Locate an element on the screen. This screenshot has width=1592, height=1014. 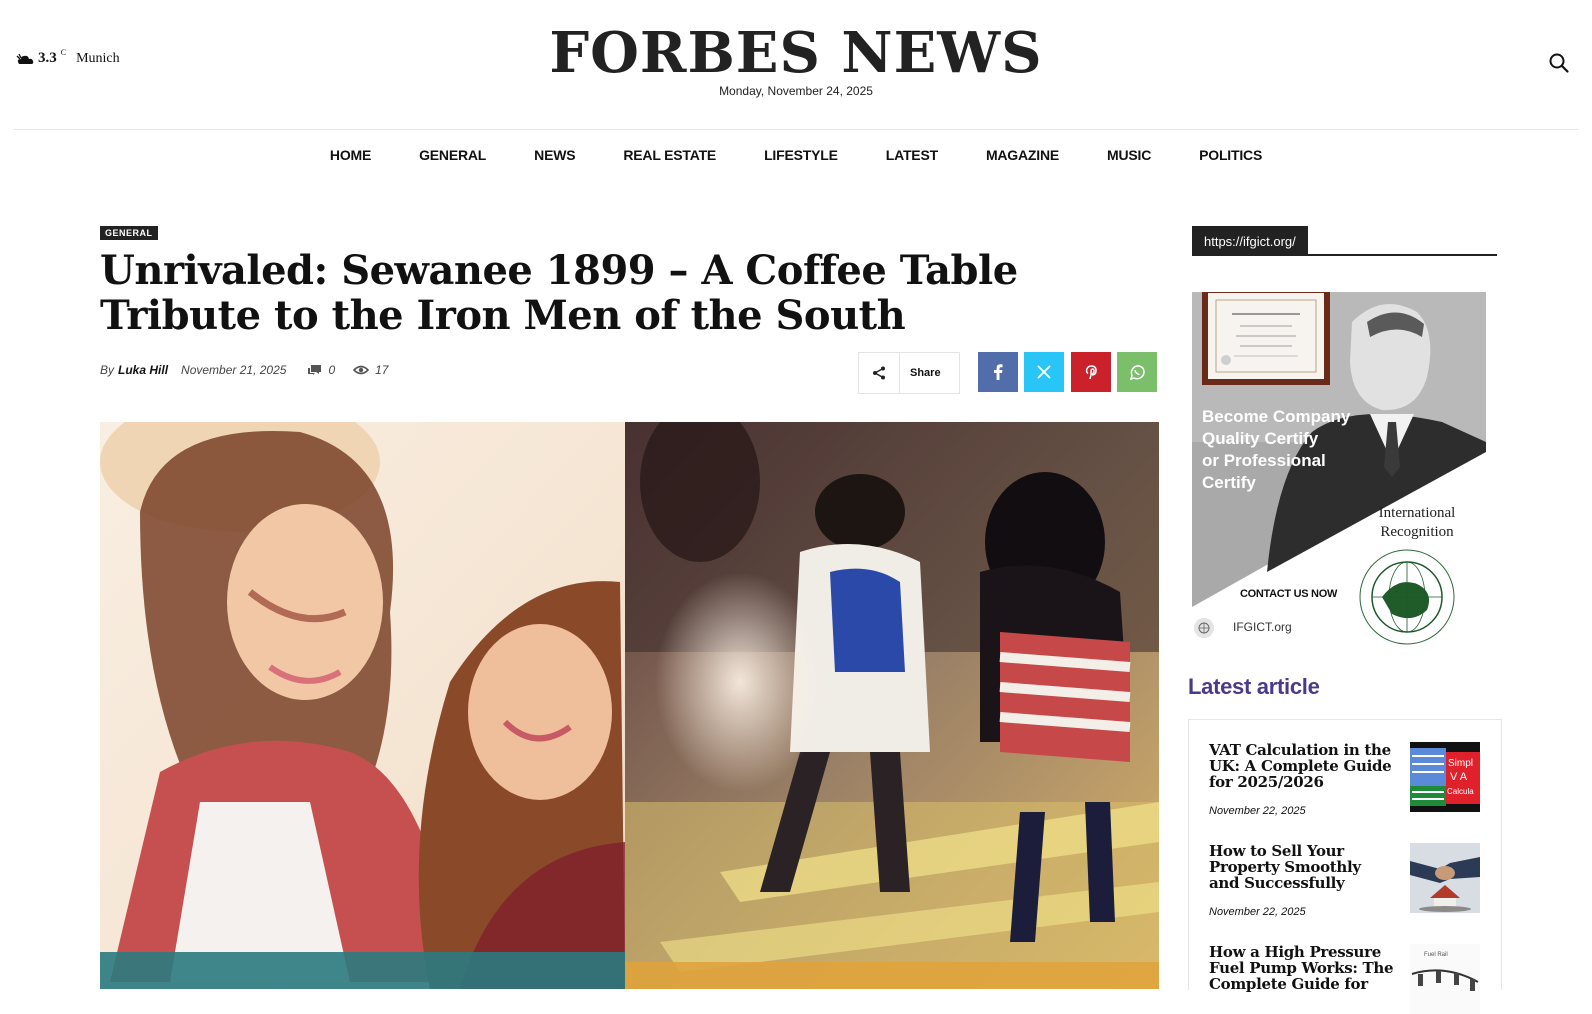
ad-headline-line-4: Certify is located at coordinates (1229, 482).